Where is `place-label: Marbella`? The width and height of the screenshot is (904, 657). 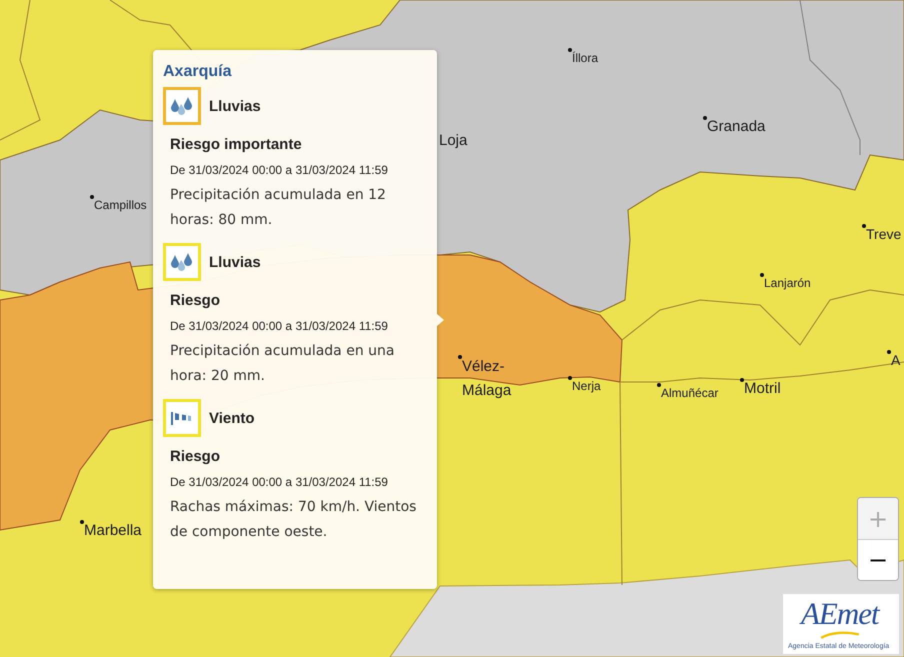 place-label: Marbella is located at coordinates (113, 531).